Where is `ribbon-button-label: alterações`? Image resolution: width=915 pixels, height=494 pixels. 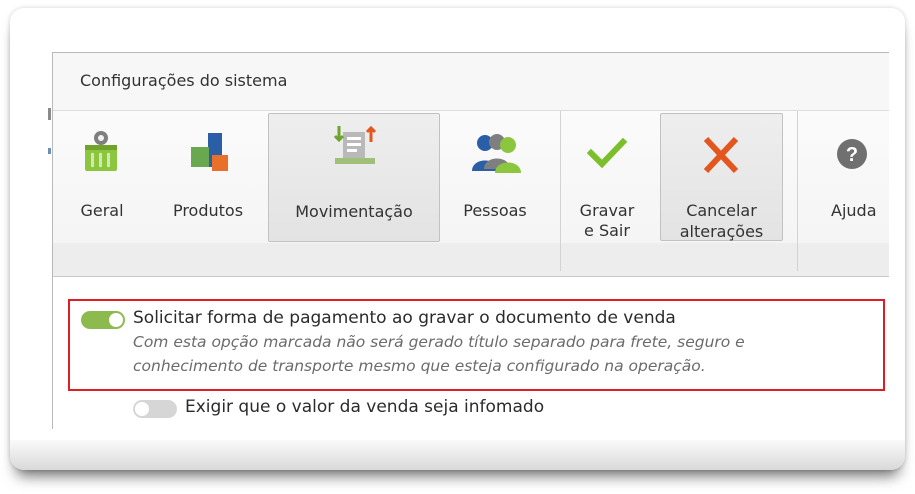
ribbon-button-label: alterações is located at coordinates (721, 231).